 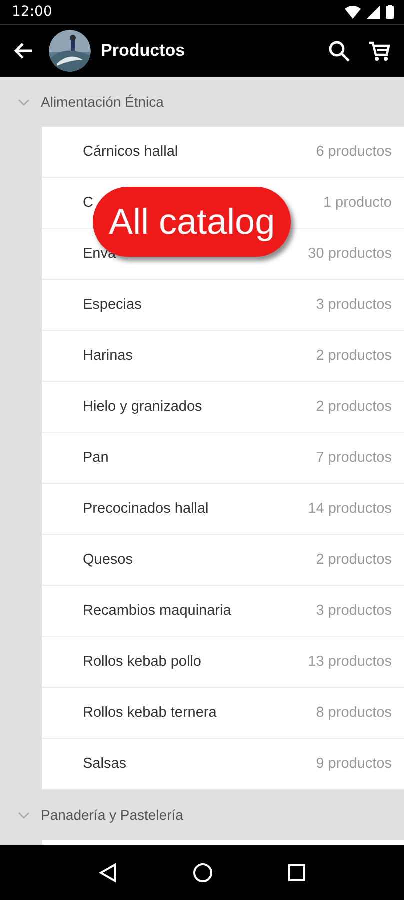 What do you see at coordinates (108, 356) in the screenshot?
I see `category-name: Harinas` at bounding box center [108, 356].